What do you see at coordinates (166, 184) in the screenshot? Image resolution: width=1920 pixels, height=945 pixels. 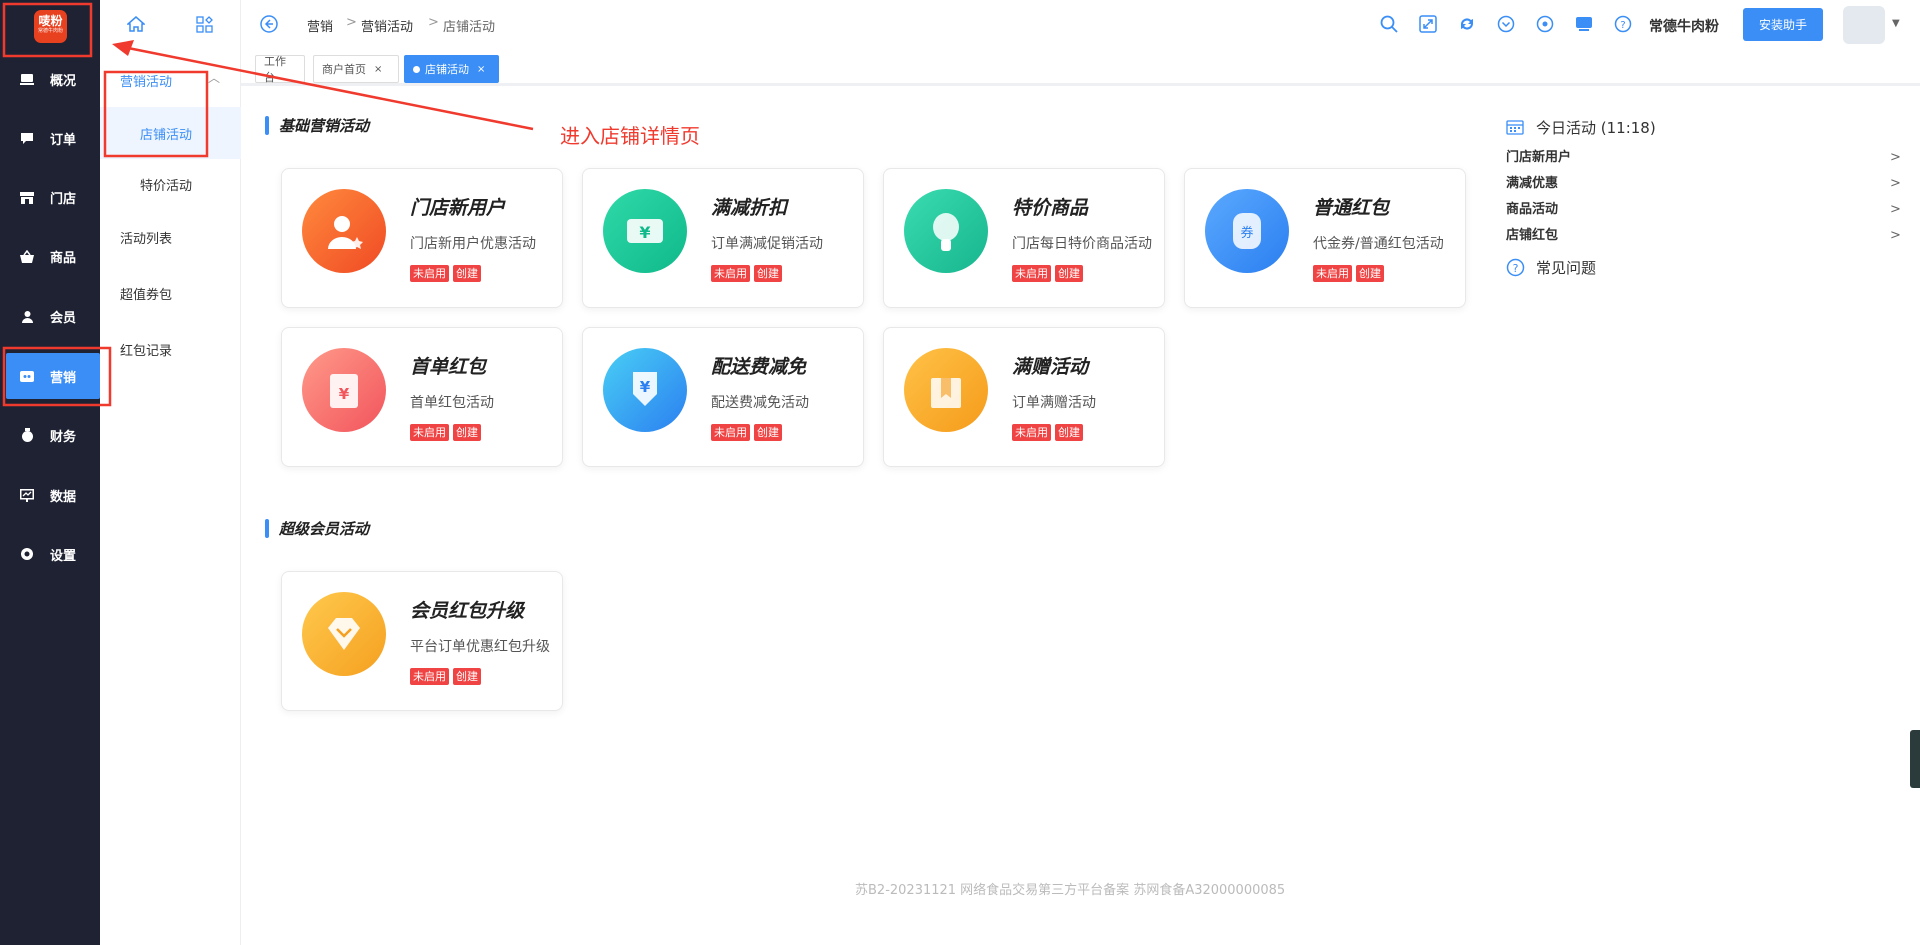 I see `sub-item-special-price: 特价活动` at bounding box center [166, 184].